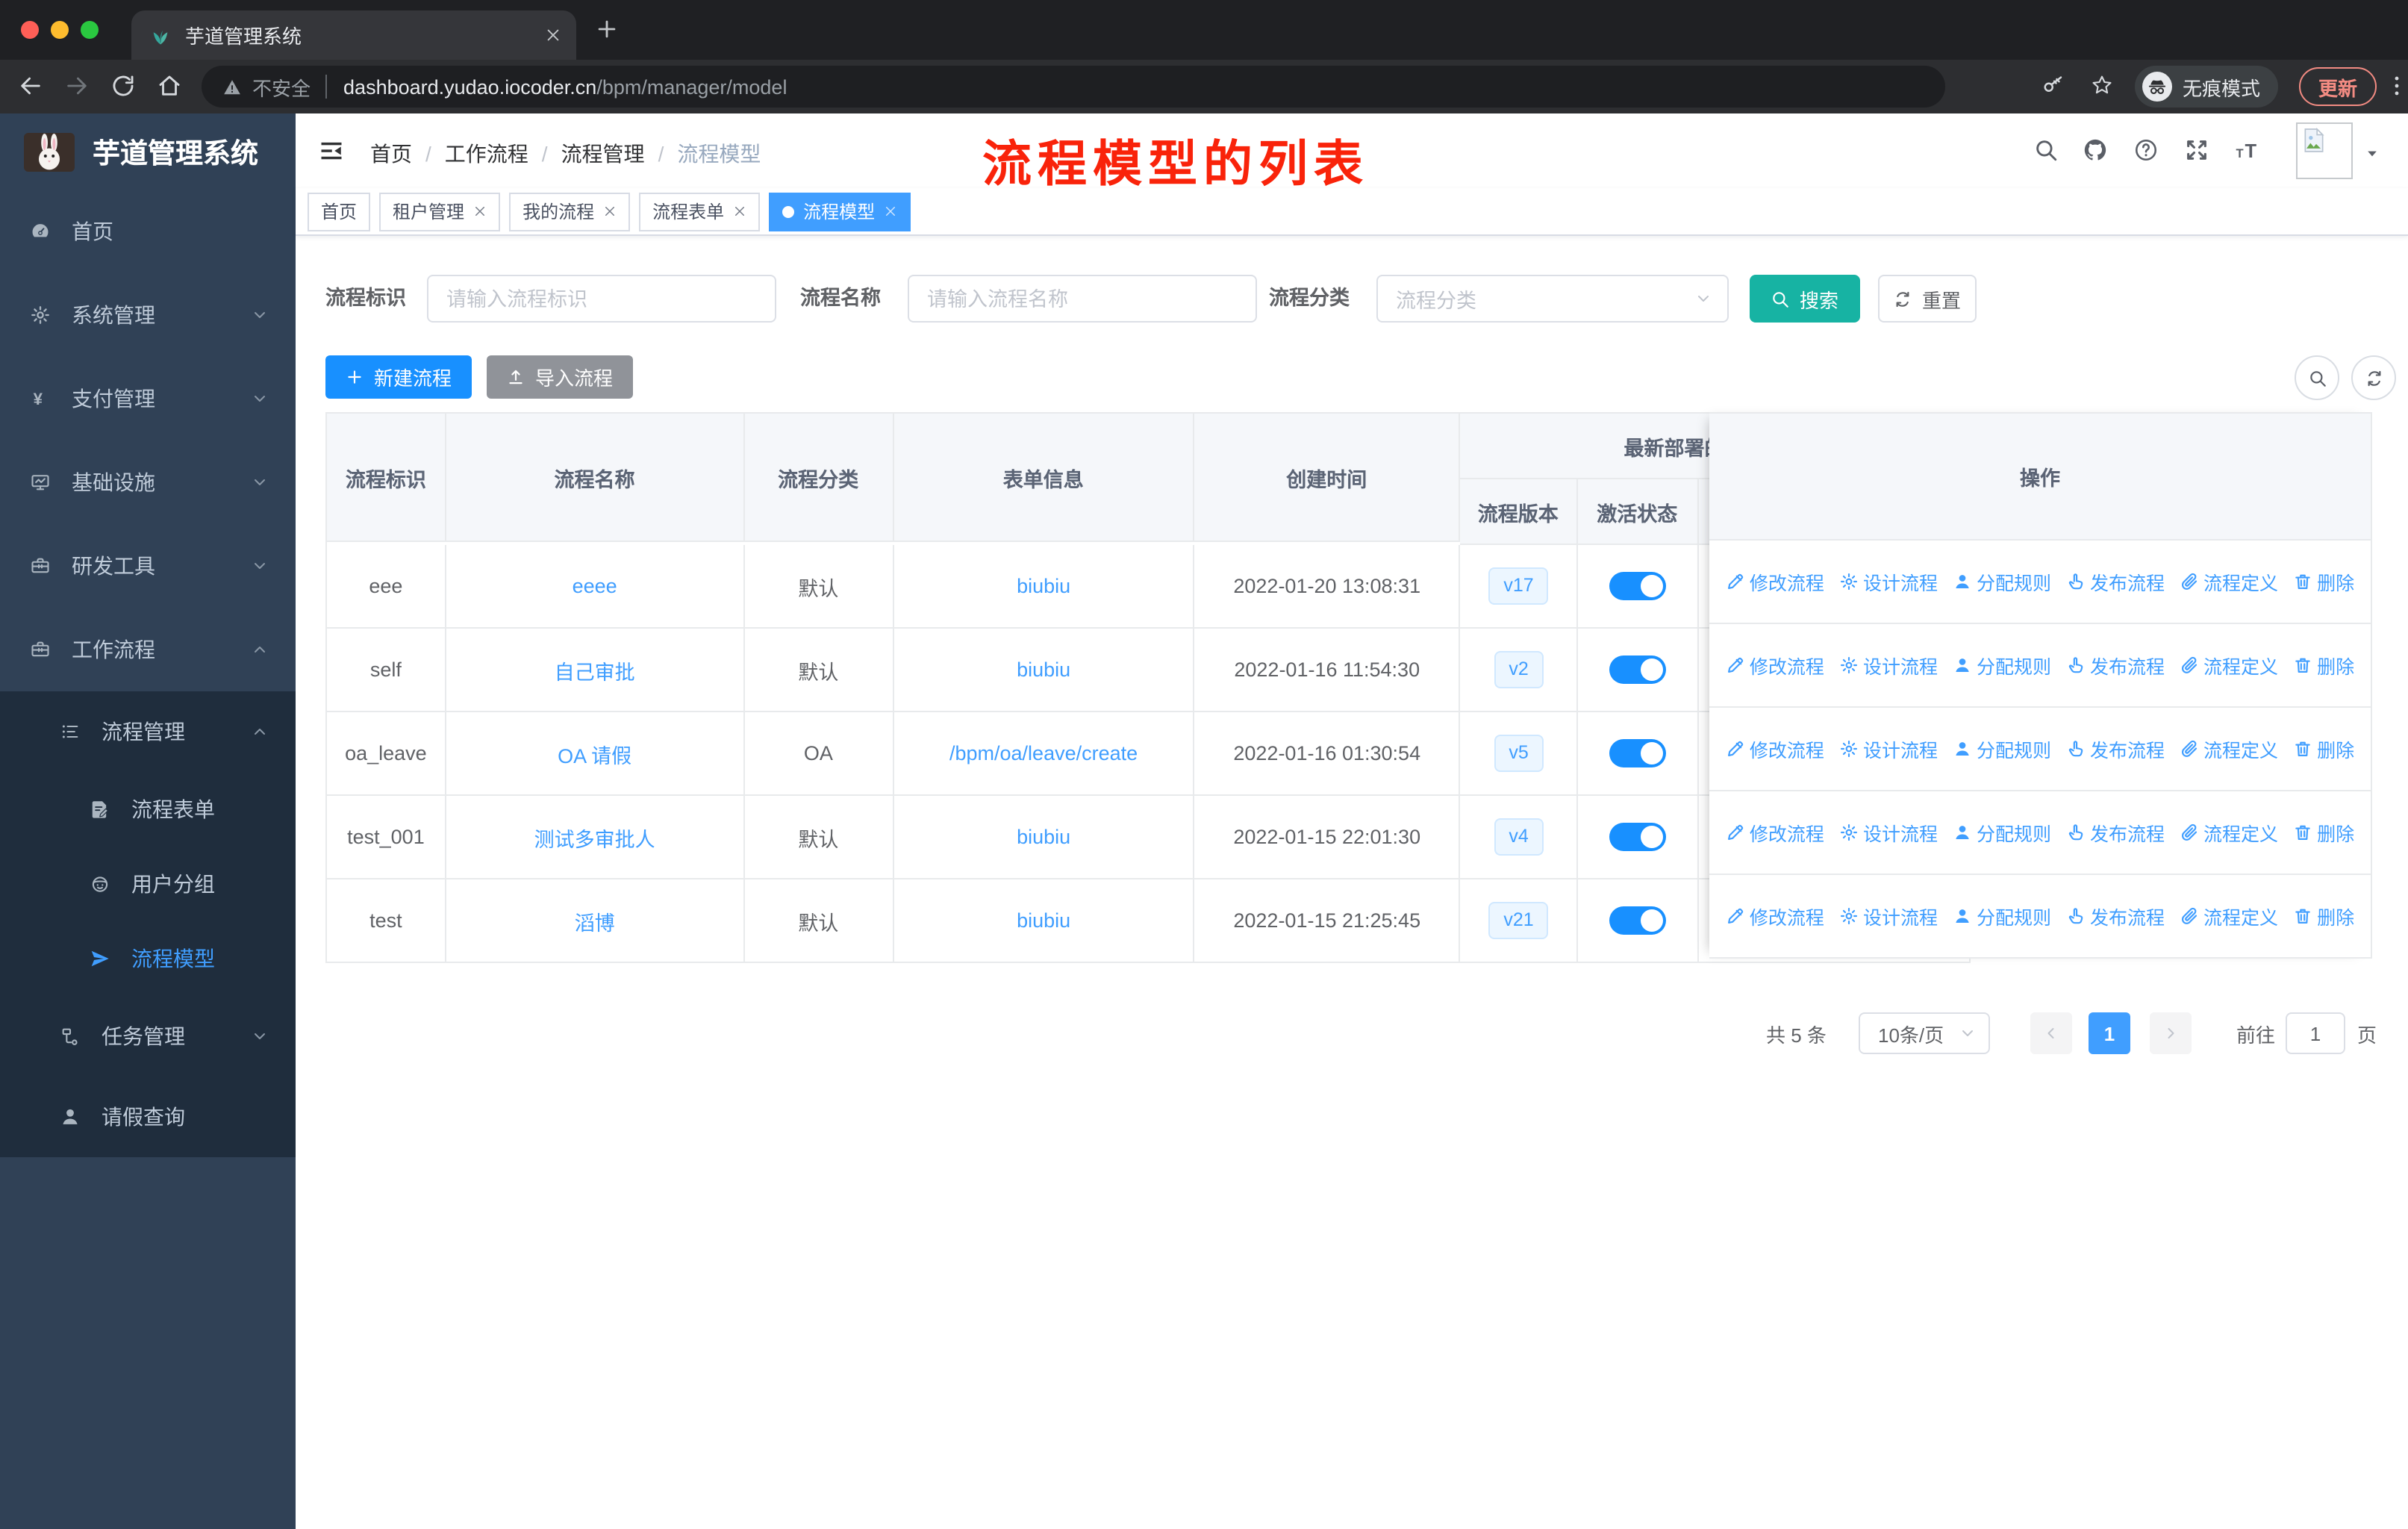 The height and width of the screenshot is (1529, 2408). Describe the element at coordinates (1924, 1033) in the screenshot. I see `page-size-select: 10条/页` at that location.